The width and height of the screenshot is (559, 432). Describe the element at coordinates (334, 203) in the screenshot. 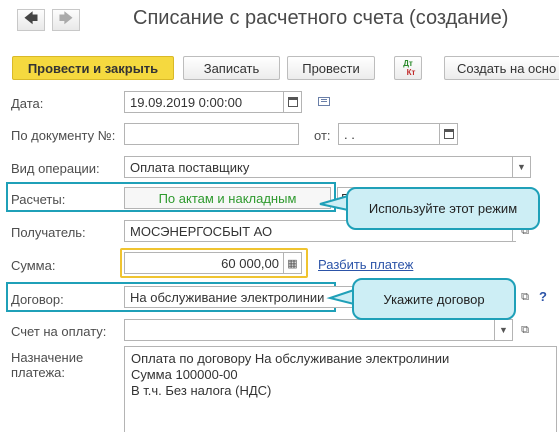

I see `mode-callout-pointer` at that location.